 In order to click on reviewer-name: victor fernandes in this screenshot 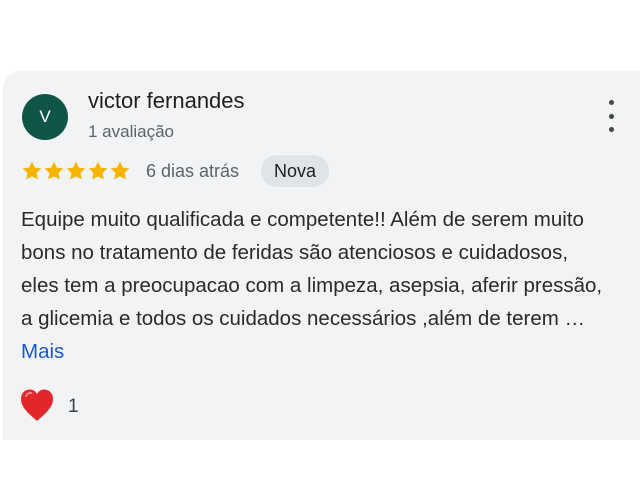, I will do `click(166, 101)`.